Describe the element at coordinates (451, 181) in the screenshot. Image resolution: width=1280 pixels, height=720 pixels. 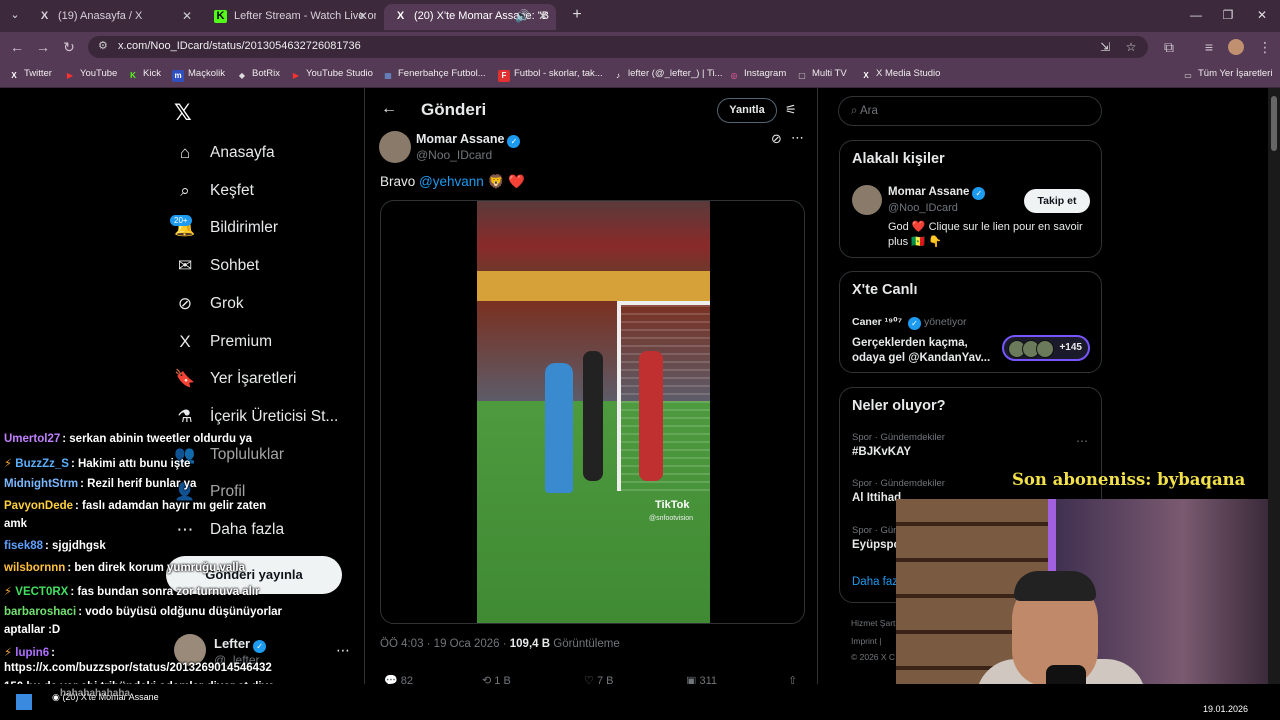
I see `mention-link: @yehvann` at that location.